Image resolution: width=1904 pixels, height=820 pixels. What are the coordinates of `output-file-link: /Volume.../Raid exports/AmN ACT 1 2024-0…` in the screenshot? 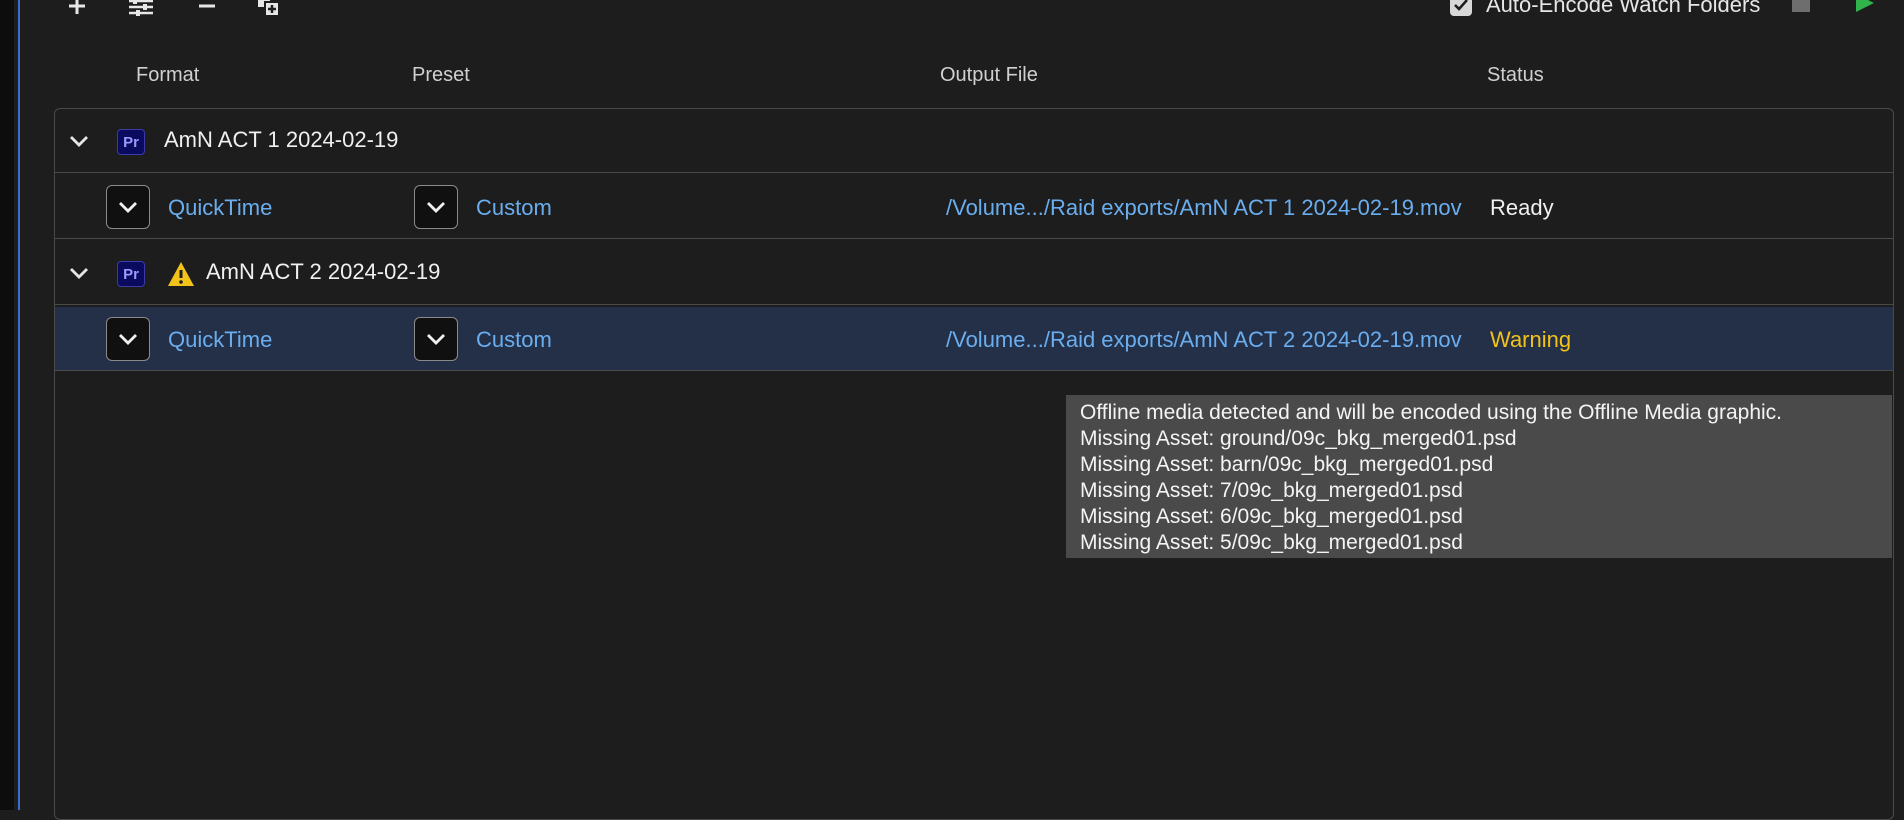 It's located at (1229, 208).